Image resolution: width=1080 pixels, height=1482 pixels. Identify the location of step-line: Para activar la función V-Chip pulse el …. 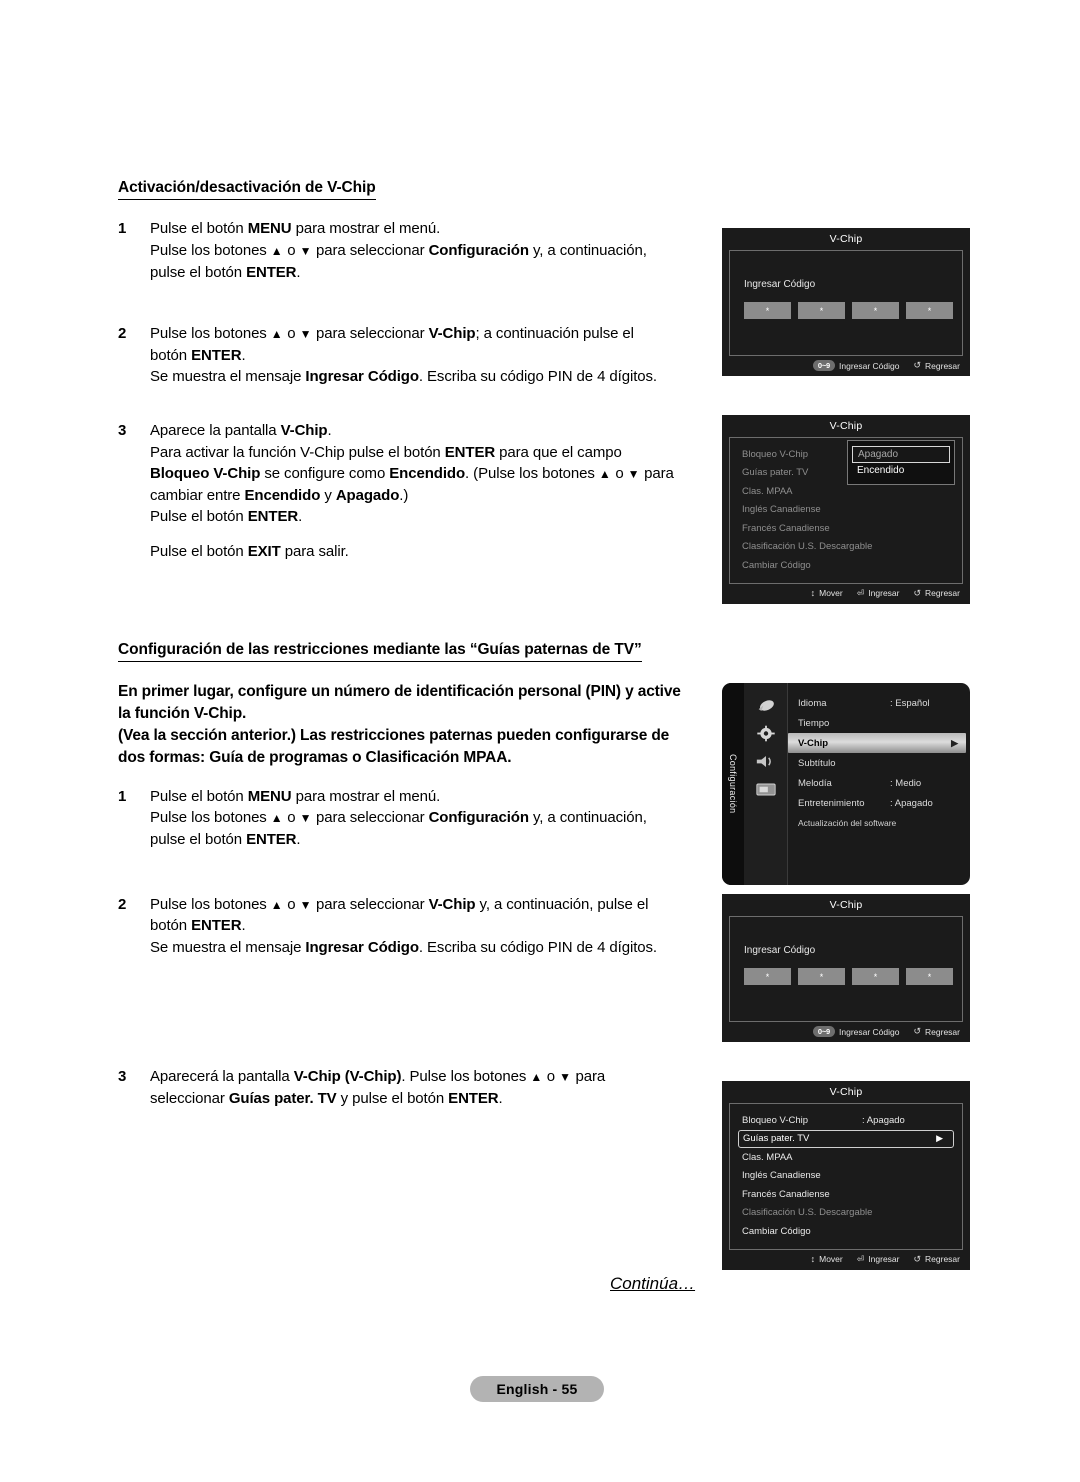
(386, 452).